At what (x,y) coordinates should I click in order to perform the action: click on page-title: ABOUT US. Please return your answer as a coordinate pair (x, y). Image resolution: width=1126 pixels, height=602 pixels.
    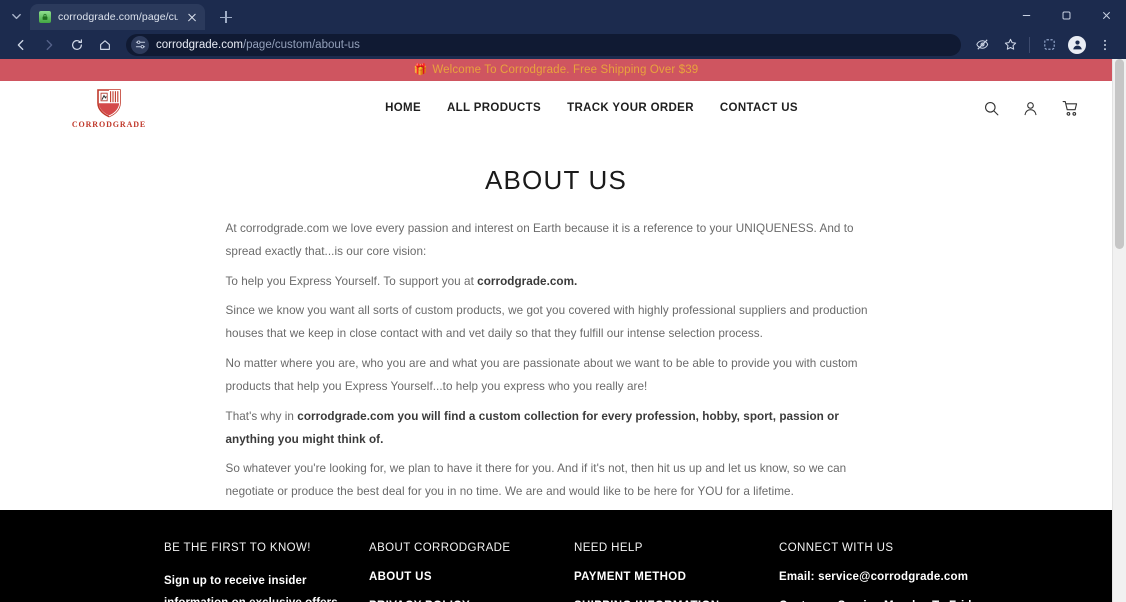
    Looking at the image, I should click on (556, 180).